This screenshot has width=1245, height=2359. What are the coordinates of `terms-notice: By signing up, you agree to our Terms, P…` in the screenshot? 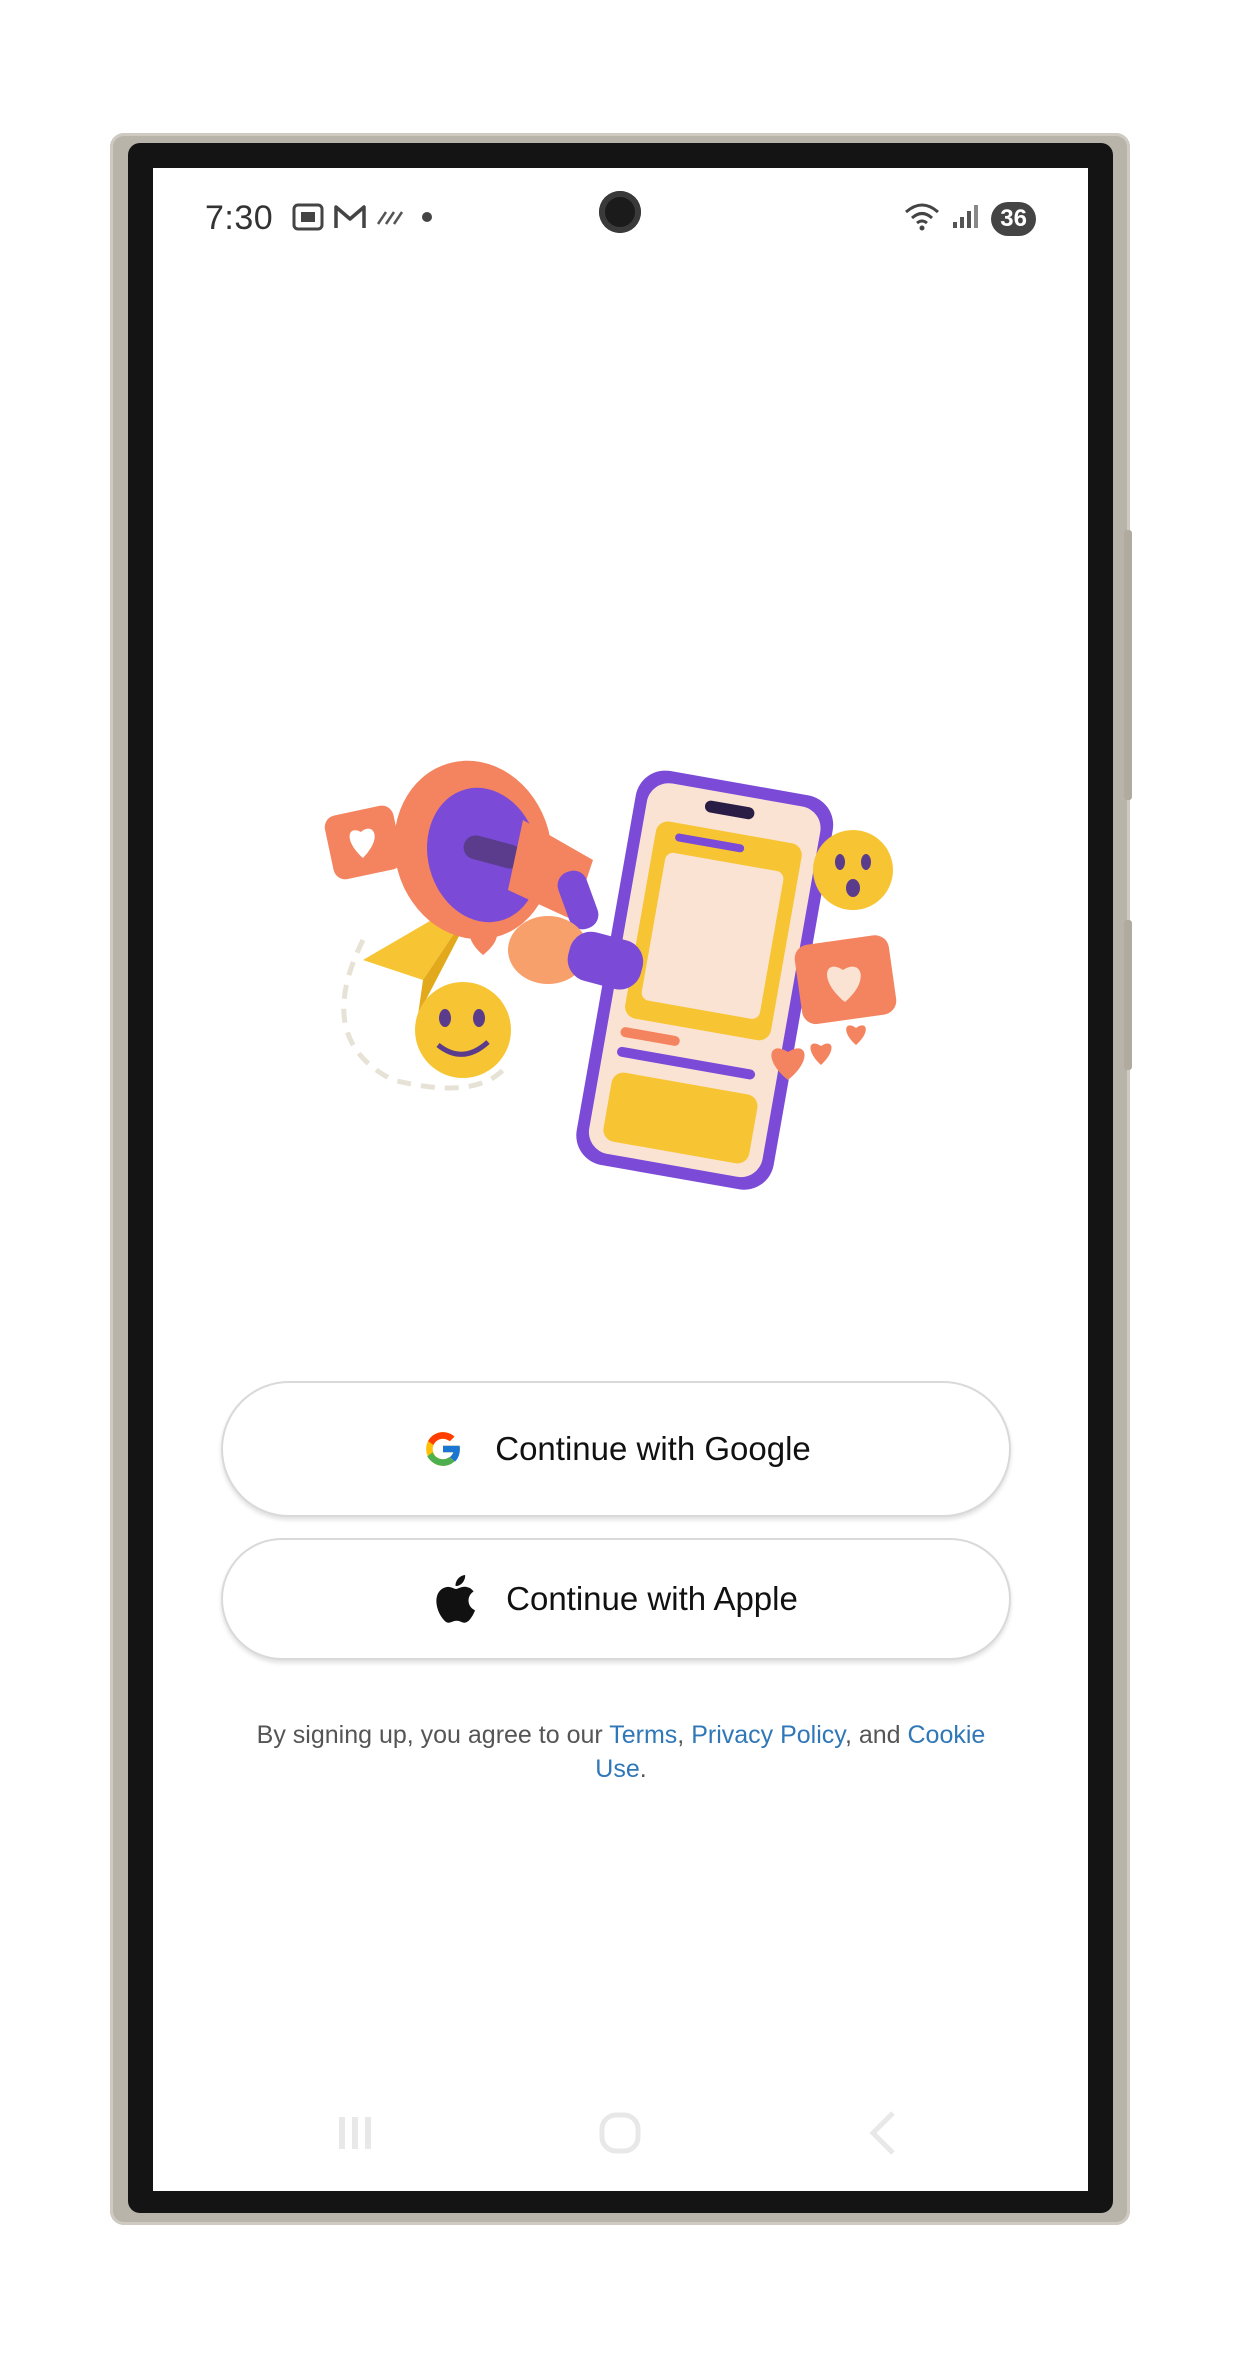 It's located at (621, 1752).